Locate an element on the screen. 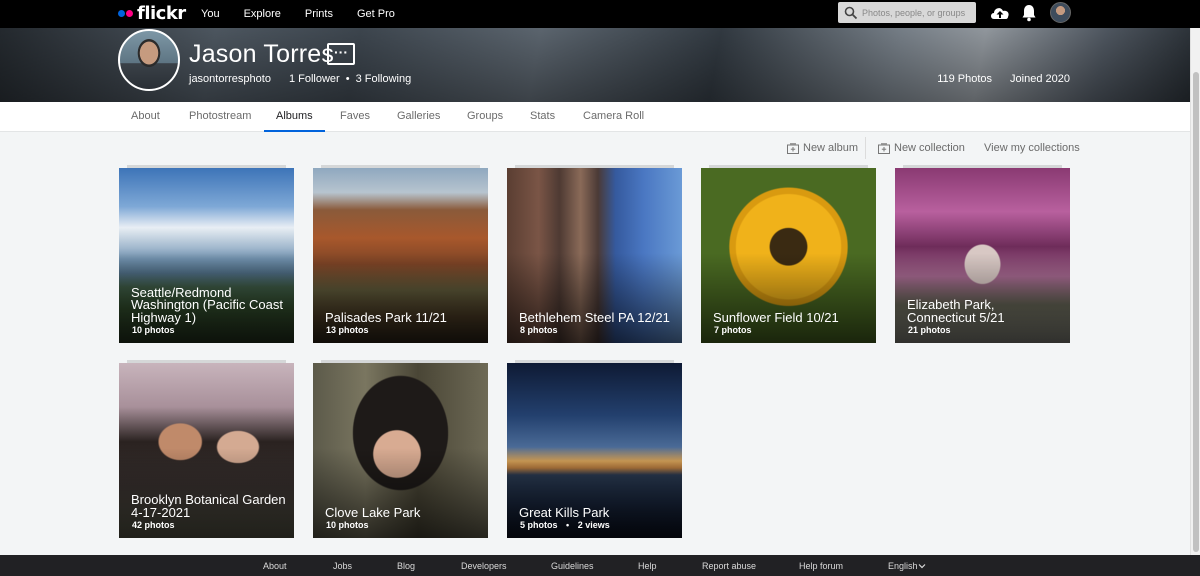  footer-developers: Developers is located at coordinates (484, 566).